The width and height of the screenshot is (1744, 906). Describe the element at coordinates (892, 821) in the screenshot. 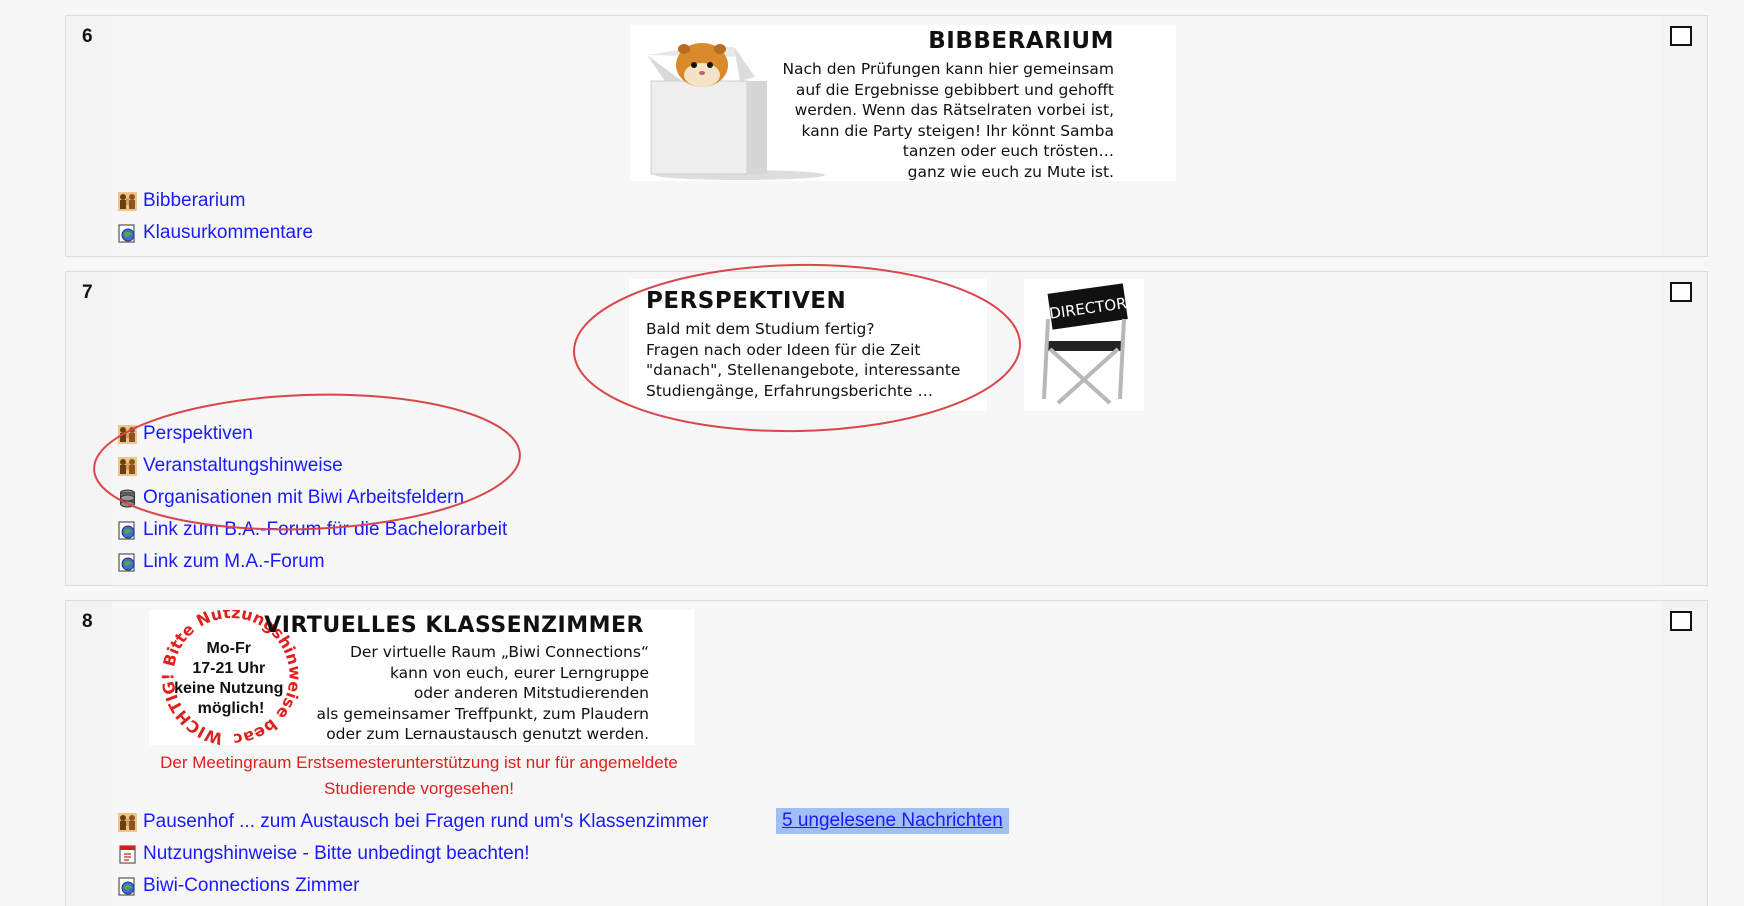

I see `unread-messages-badge: 5 ungelesene Nachrichten` at that location.